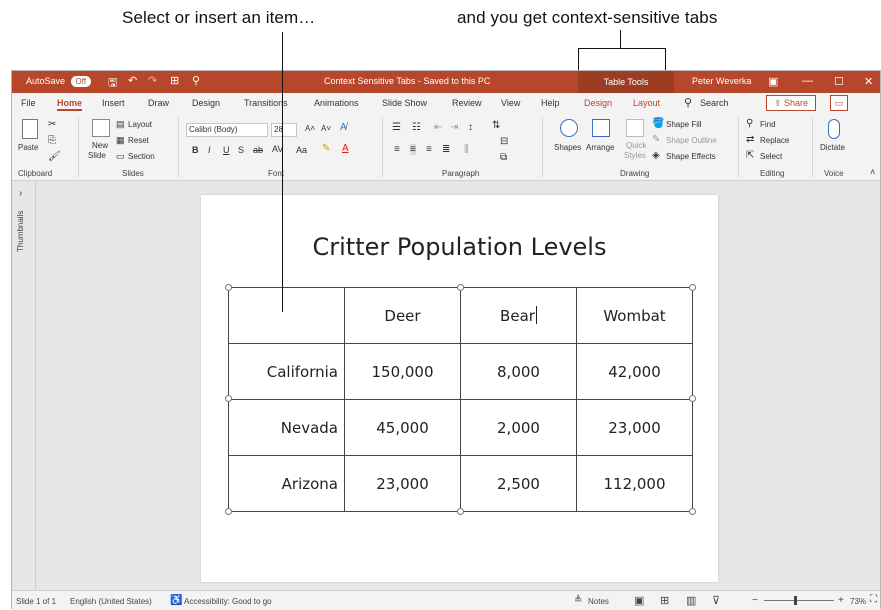  What do you see at coordinates (152, 80) in the screenshot?
I see `redo-icon: ↷` at bounding box center [152, 80].